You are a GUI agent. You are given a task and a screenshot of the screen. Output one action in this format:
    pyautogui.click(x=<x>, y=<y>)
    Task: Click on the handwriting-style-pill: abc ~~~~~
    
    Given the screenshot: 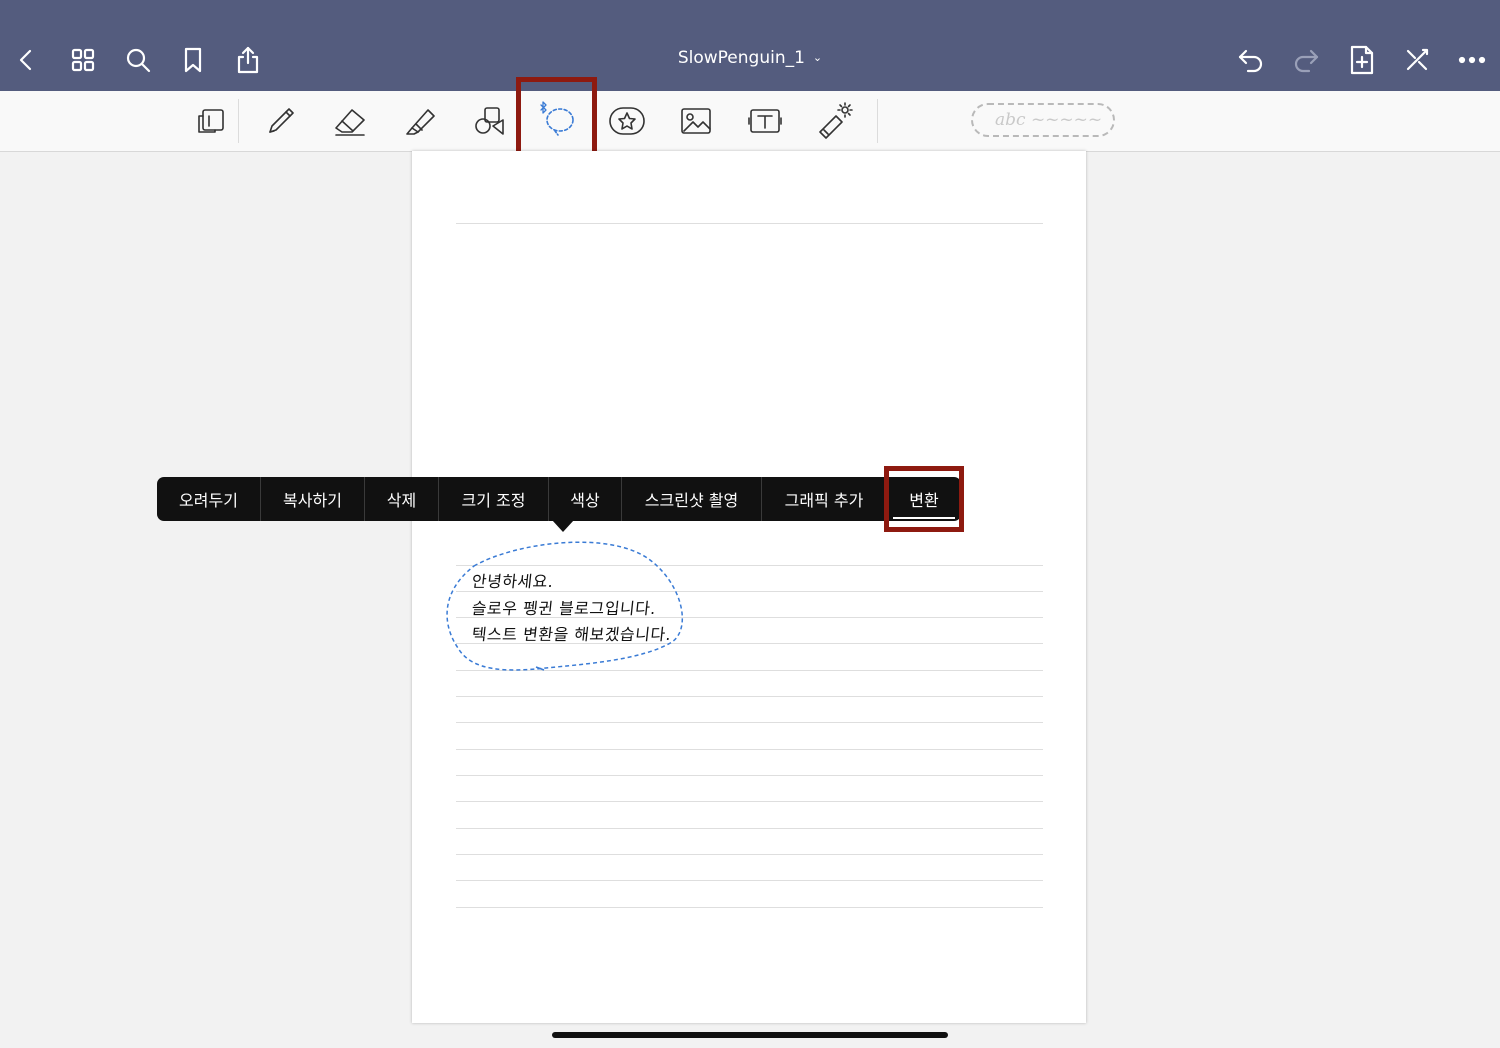 What is the action you would take?
    pyautogui.click(x=1043, y=120)
    